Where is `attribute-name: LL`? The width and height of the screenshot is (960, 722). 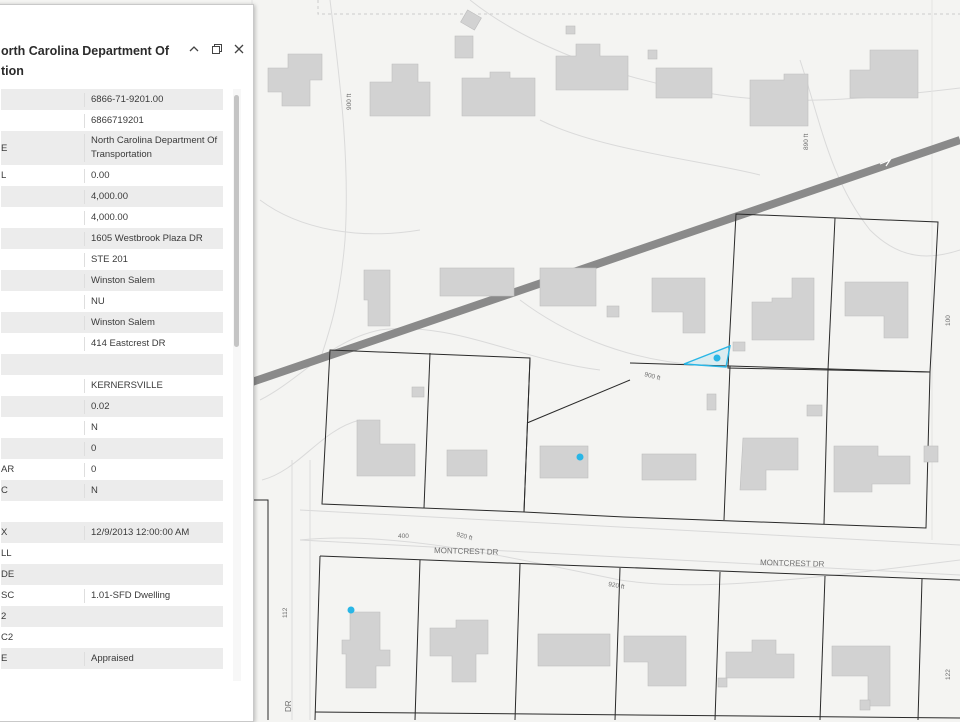
attribute-name: LL is located at coordinates (6, 553).